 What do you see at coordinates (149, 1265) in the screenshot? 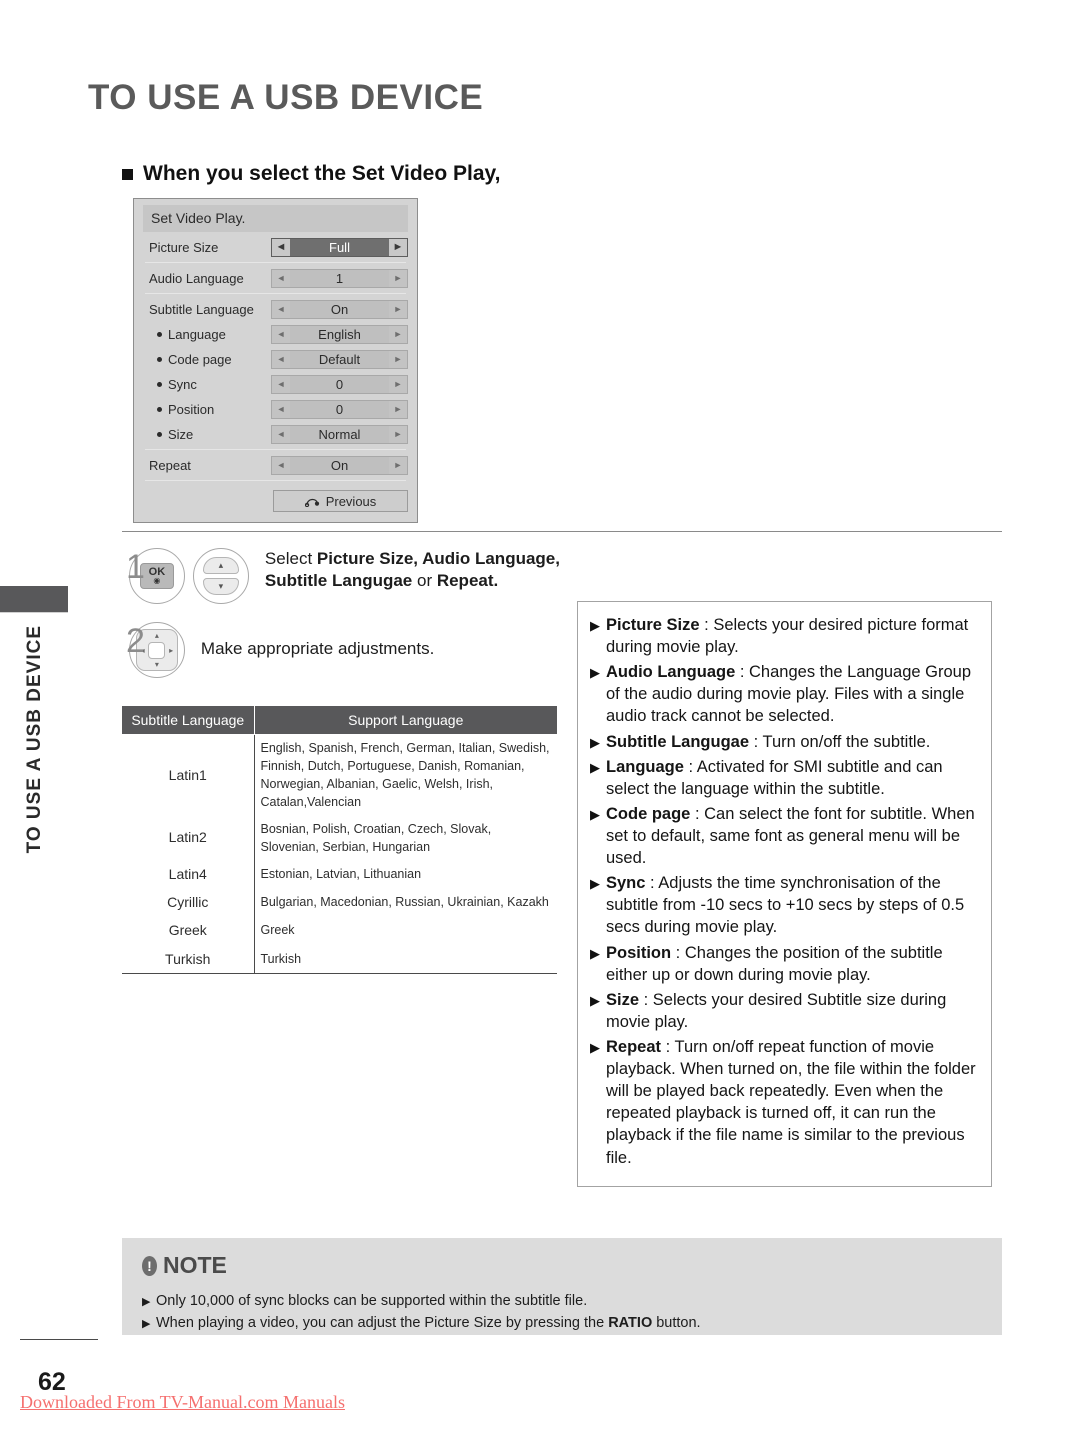
I see `exclamation-icon: !` at bounding box center [149, 1265].